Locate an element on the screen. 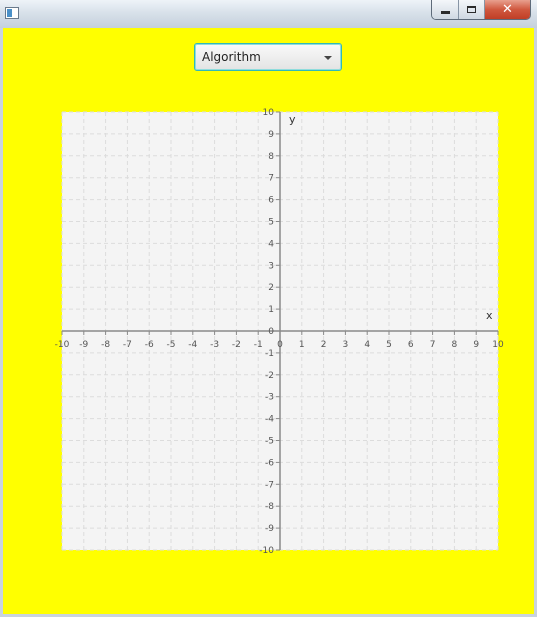  window-controls: ✕ is located at coordinates (481, 10).